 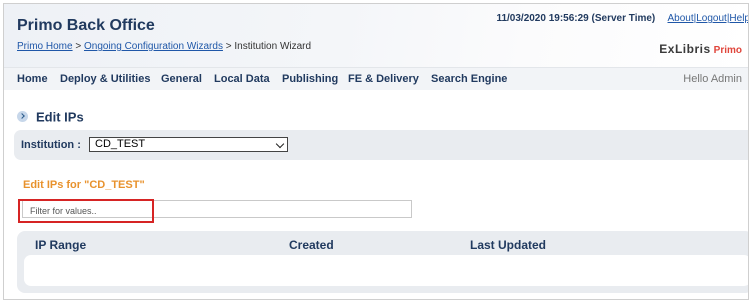 What do you see at coordinates (280, 144) in the screenshot?
I see `chevron-down-icon` at bounding box center [280, 144].